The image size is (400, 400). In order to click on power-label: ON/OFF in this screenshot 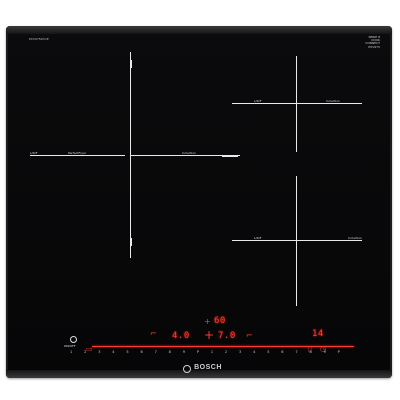, I will do `click(70, 346)`.